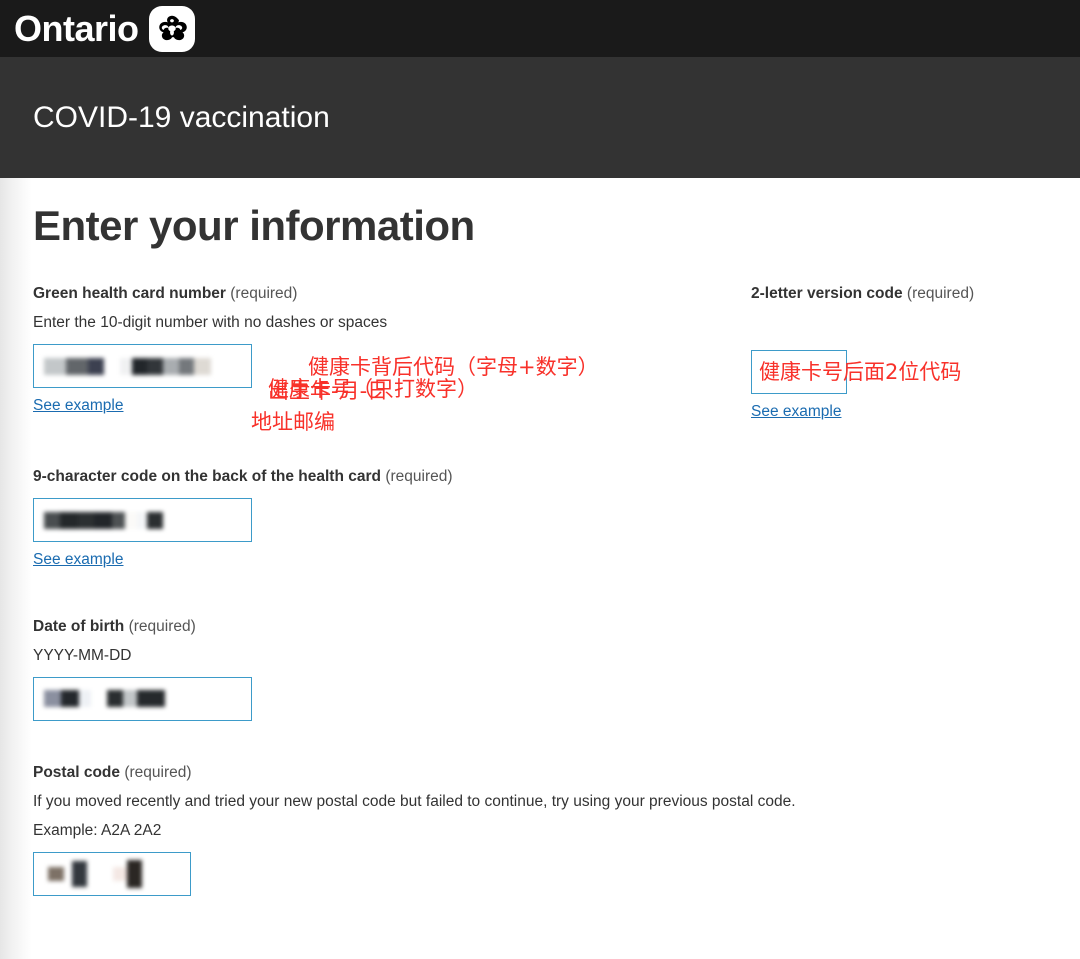 Image resolution: width=1080 pixels, height=959 pixels. Describe the element at coordinates (79, 627) in the screenshot. I see `date-of-birth-label-text: Date of birth` at that location.